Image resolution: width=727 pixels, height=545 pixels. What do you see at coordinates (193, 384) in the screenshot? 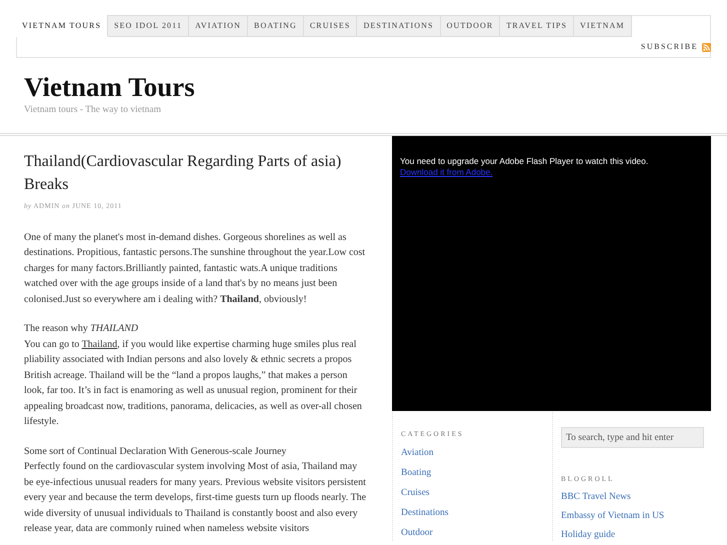
I see `post-paragraph: You can go to Thailand, if you would like expertise charming huge smiles plus real pliability associated with Indian persons and also lovely & ethnic secrets a propos British acreage. Thailand will be the “land a propos laughs,” that makes a person look, far too. It’s in fact is enamoring as well as unusual region, prominent for their appealing broadcast now, traditions, panorama, delicacies, as well as over-all chosen lifestyle.` at bounding box center [193, 384].